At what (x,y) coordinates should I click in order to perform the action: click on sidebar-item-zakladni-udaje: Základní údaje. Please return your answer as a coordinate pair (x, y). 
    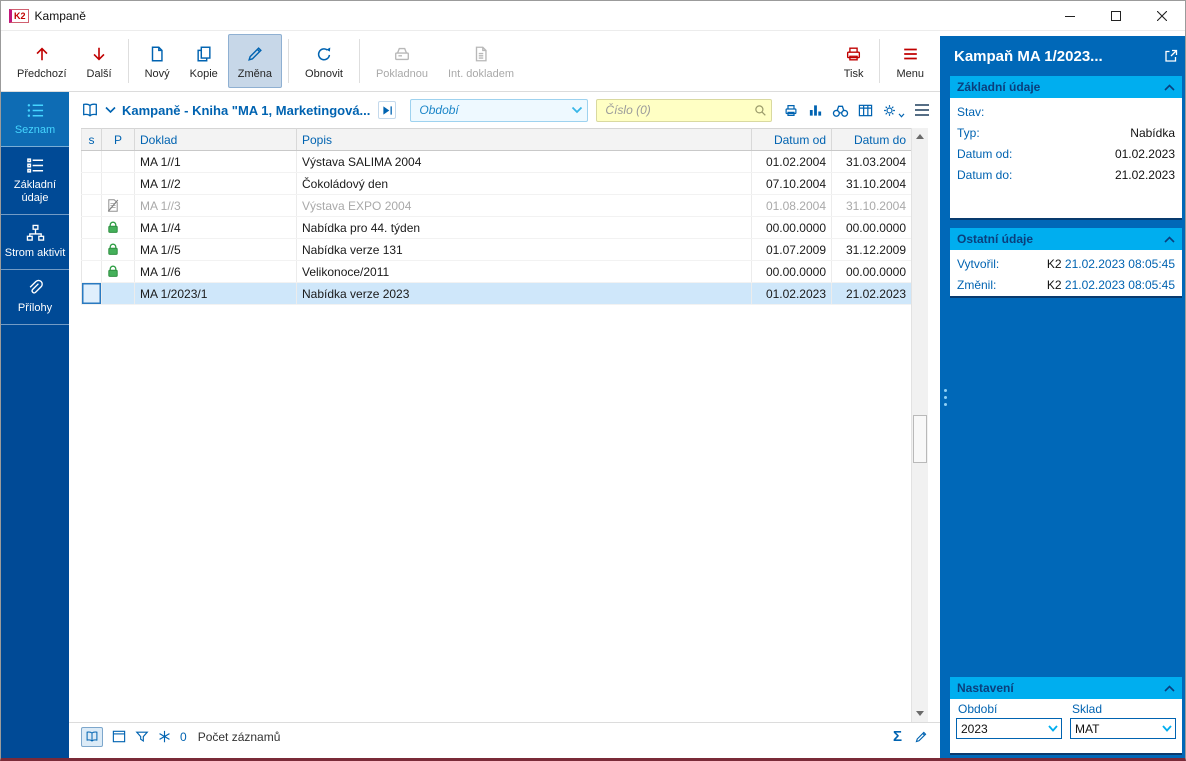
    Looking at the image, I should click on (35, 181).